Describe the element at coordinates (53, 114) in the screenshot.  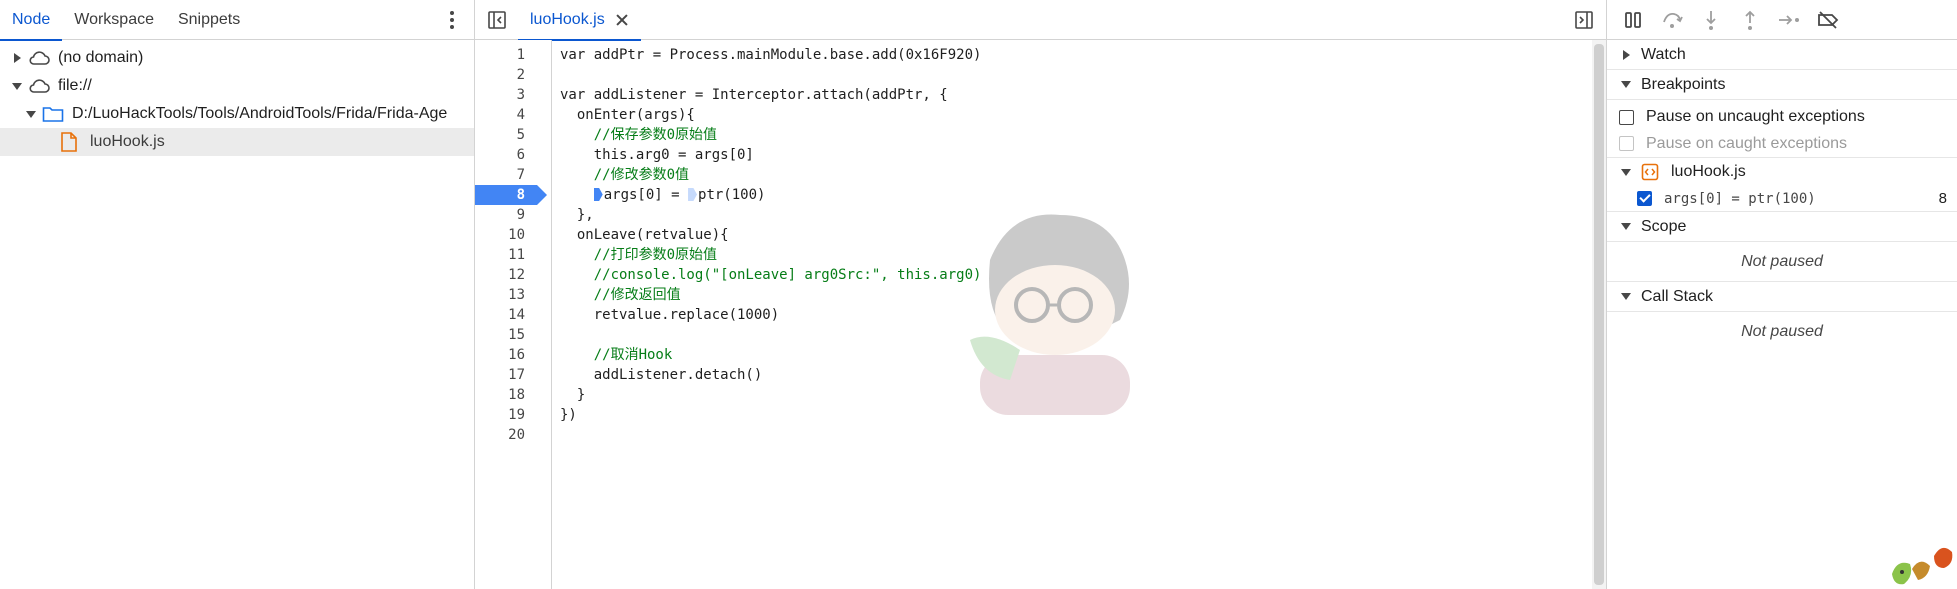
I see `folder-icon` at that location.